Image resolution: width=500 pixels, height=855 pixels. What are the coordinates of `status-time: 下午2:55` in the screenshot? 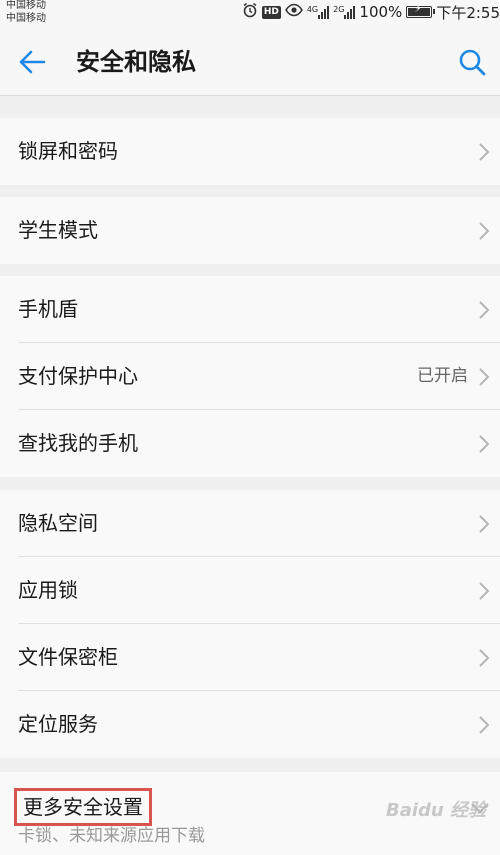 It's located at (468, 12).